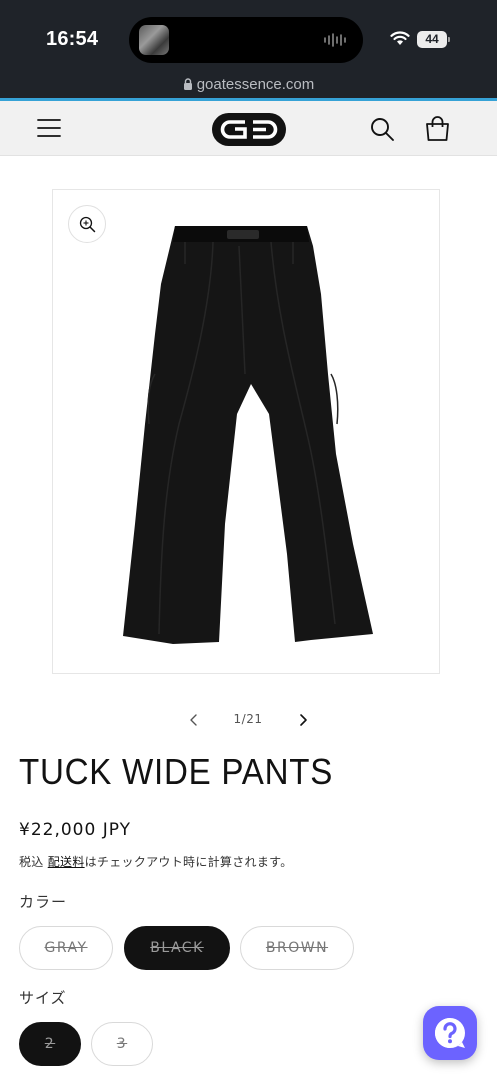  I want to click on tax-suffix: はチェックアウト時に計算されます。, so click(188, 862).